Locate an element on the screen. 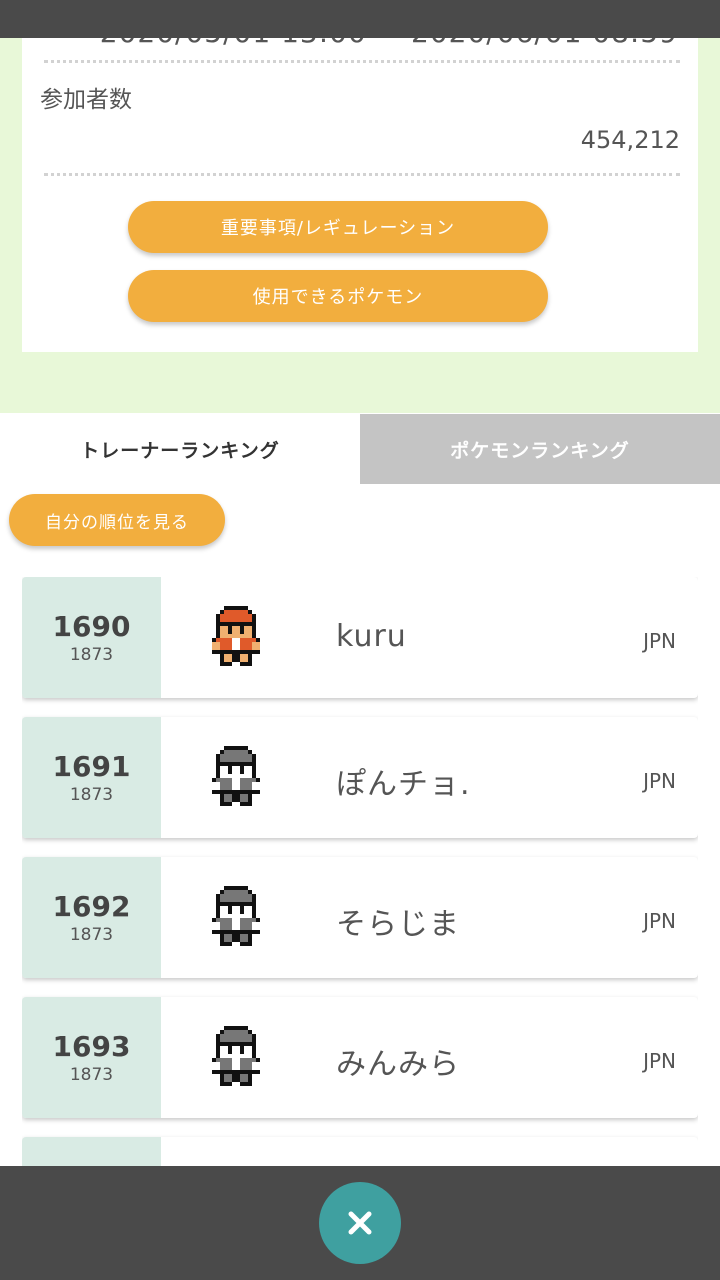 This screenshot has height=1280, width=720. red-trainer-icon is located at coordinates (236, 636).